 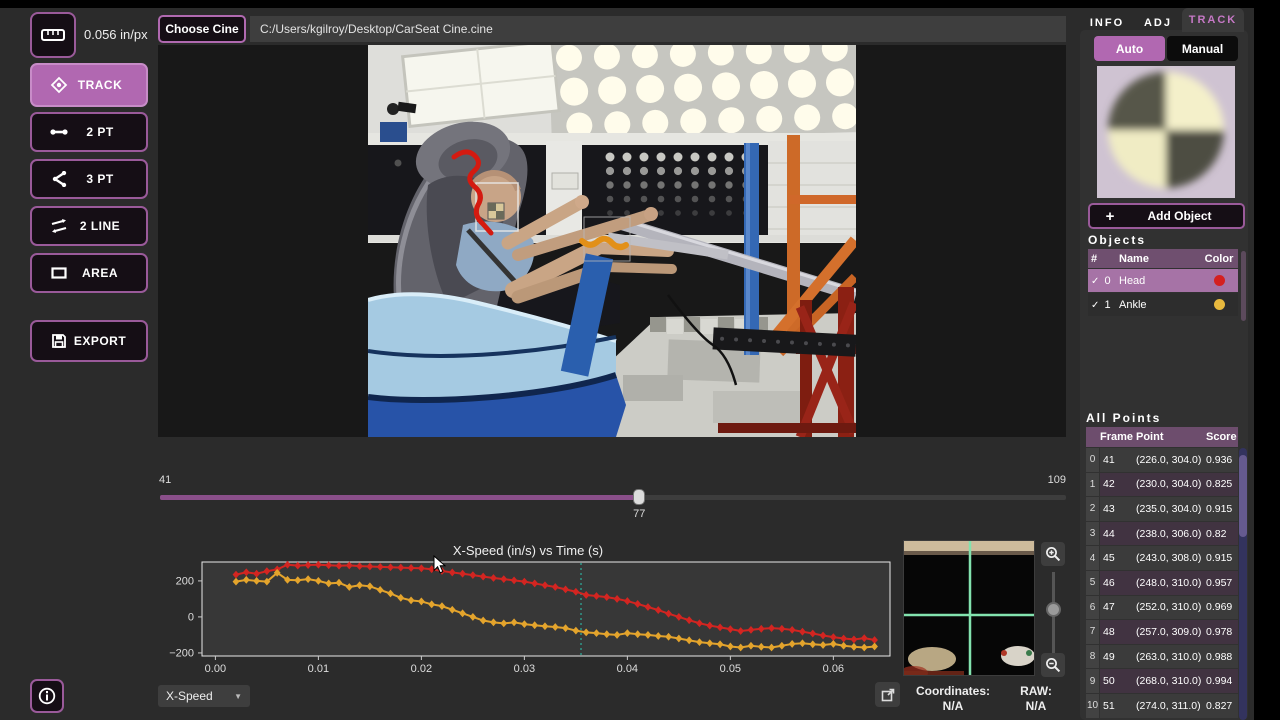 What do you see at coordinates (100, 179) in the screenshot?
I see `three-point-tool-label: 3 PT` at bounding box center [100, 179].